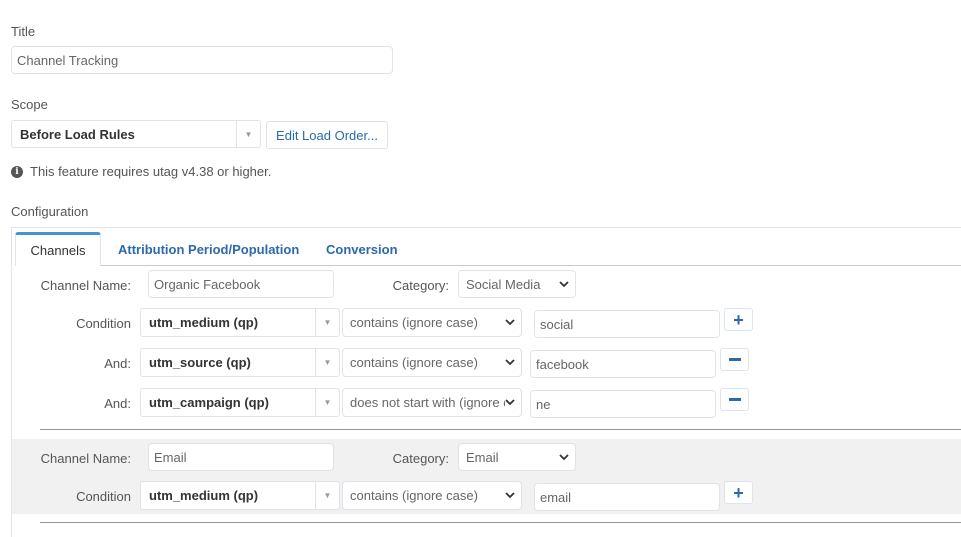  I want to click on channel-name-value: Email, so click(170, 457).